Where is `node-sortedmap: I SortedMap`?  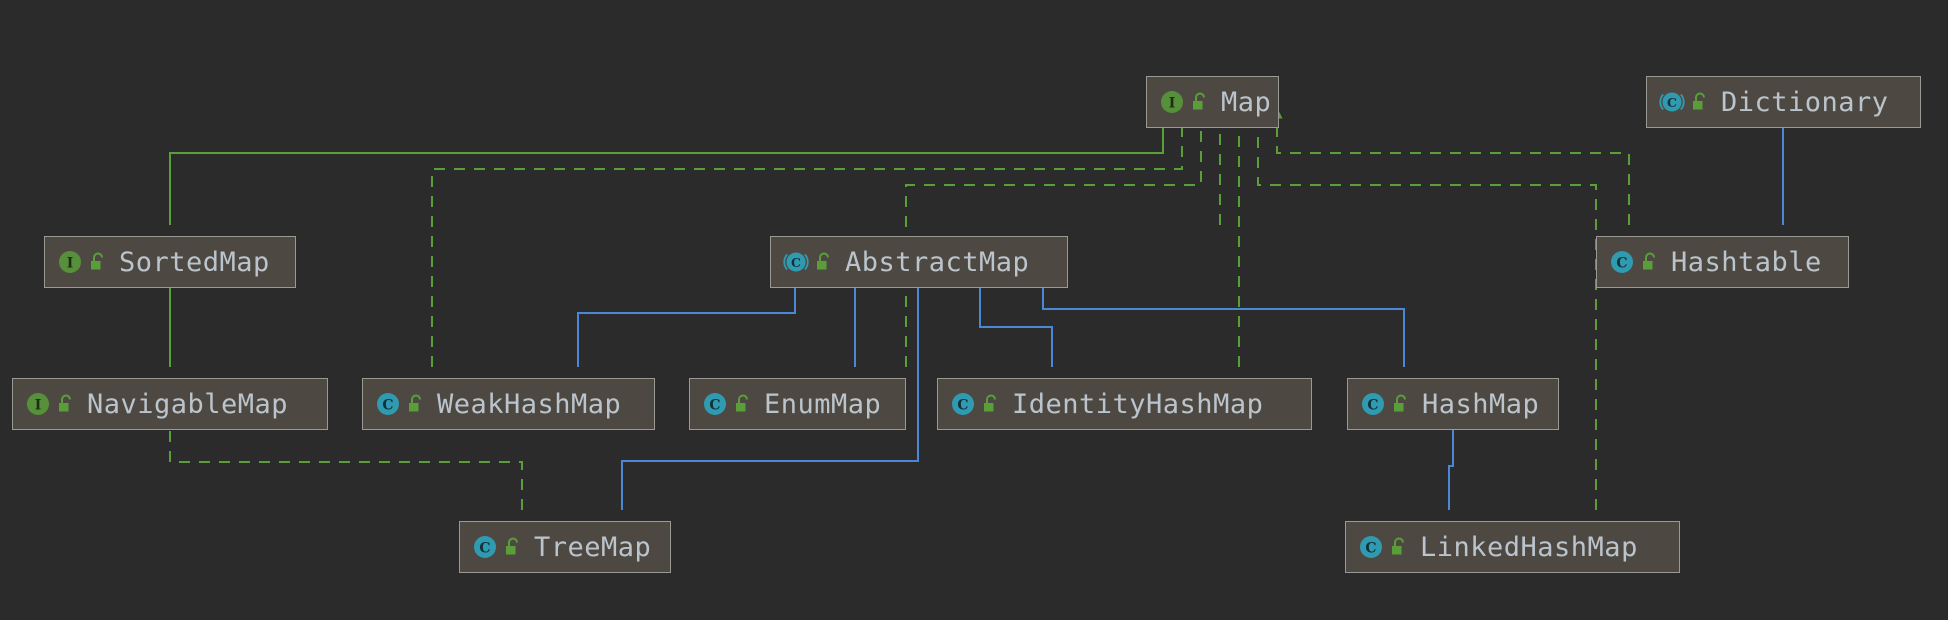
node-sortedmap: I SortedMap is located at coordinates (170, 262).